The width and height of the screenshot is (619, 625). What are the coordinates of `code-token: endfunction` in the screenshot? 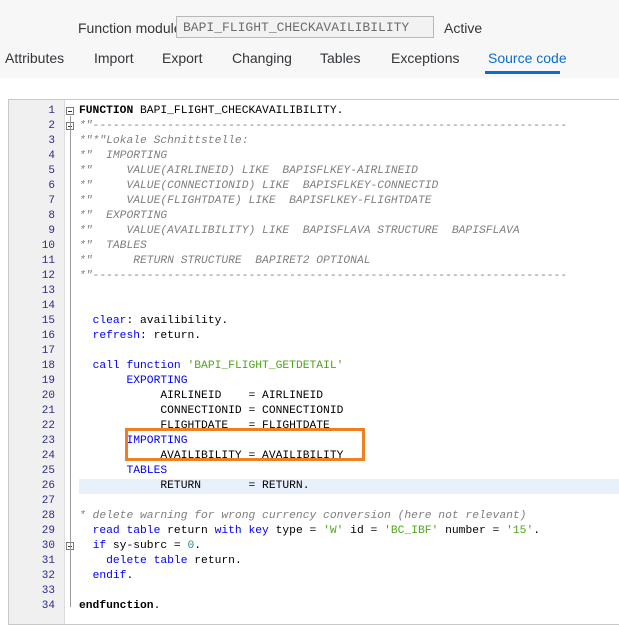 It's located at (116, 606).